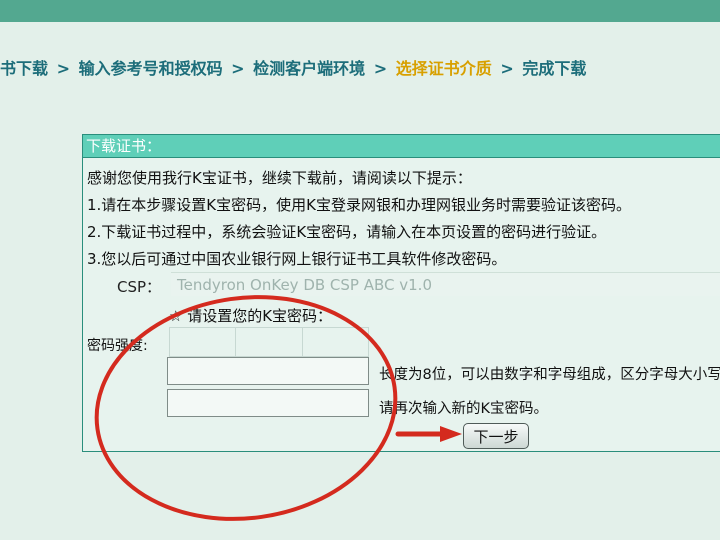  What do you see at coordinates (139, 287) in the screenshot?
I see `csp-label: CSP：` at bounding box center [139, 287].